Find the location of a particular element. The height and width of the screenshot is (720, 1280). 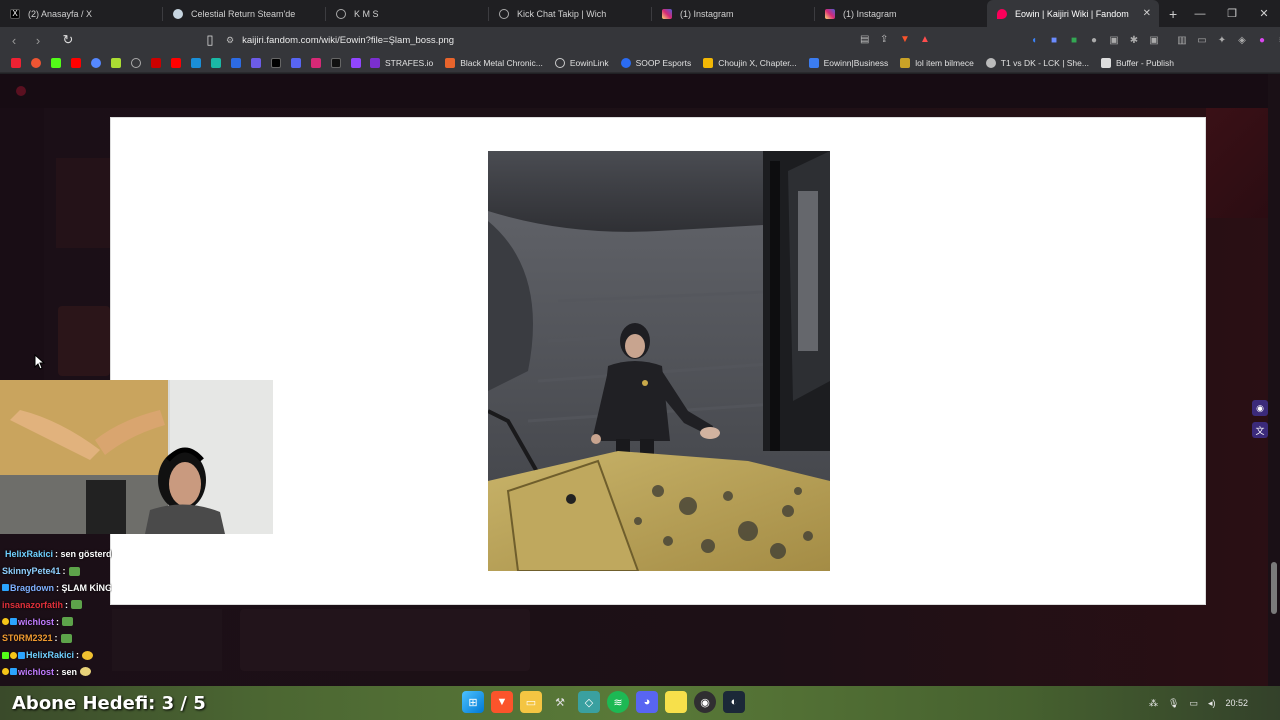

system-tray: ⁂ 🎙 ▭ ◂) 20:52 is located at coordinates (1207, 703).